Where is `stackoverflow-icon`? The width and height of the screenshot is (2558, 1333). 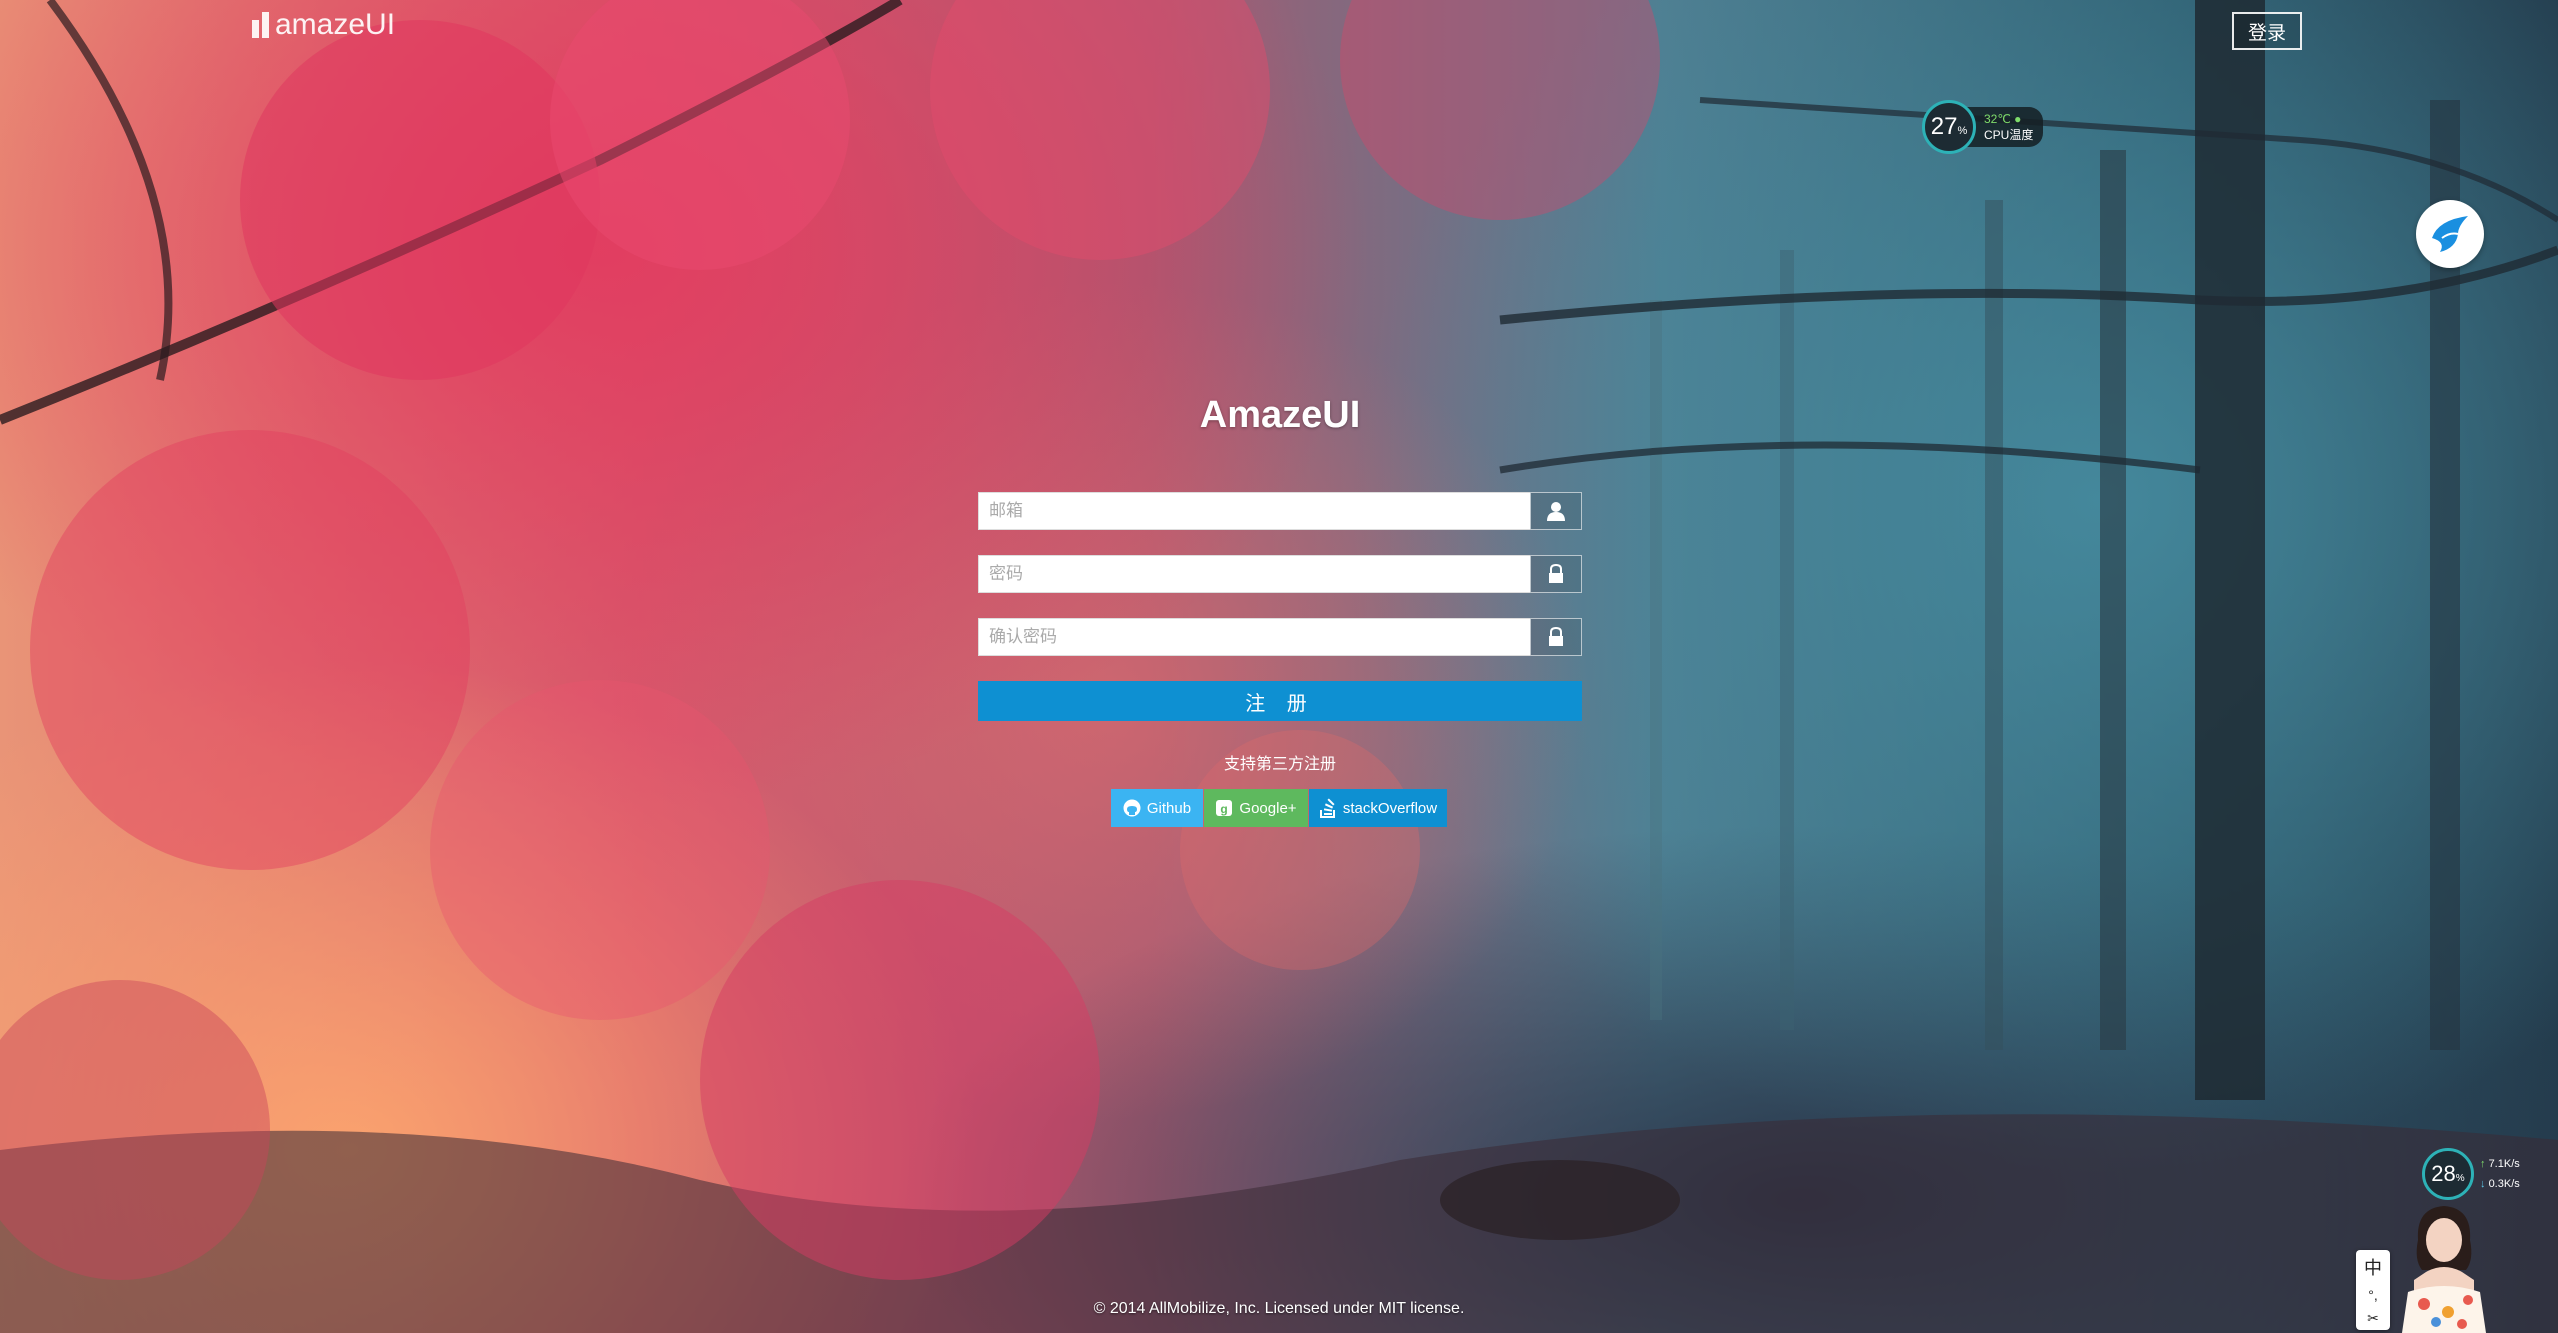
stackoverflow-icon is located at coordinates (1327, 808).